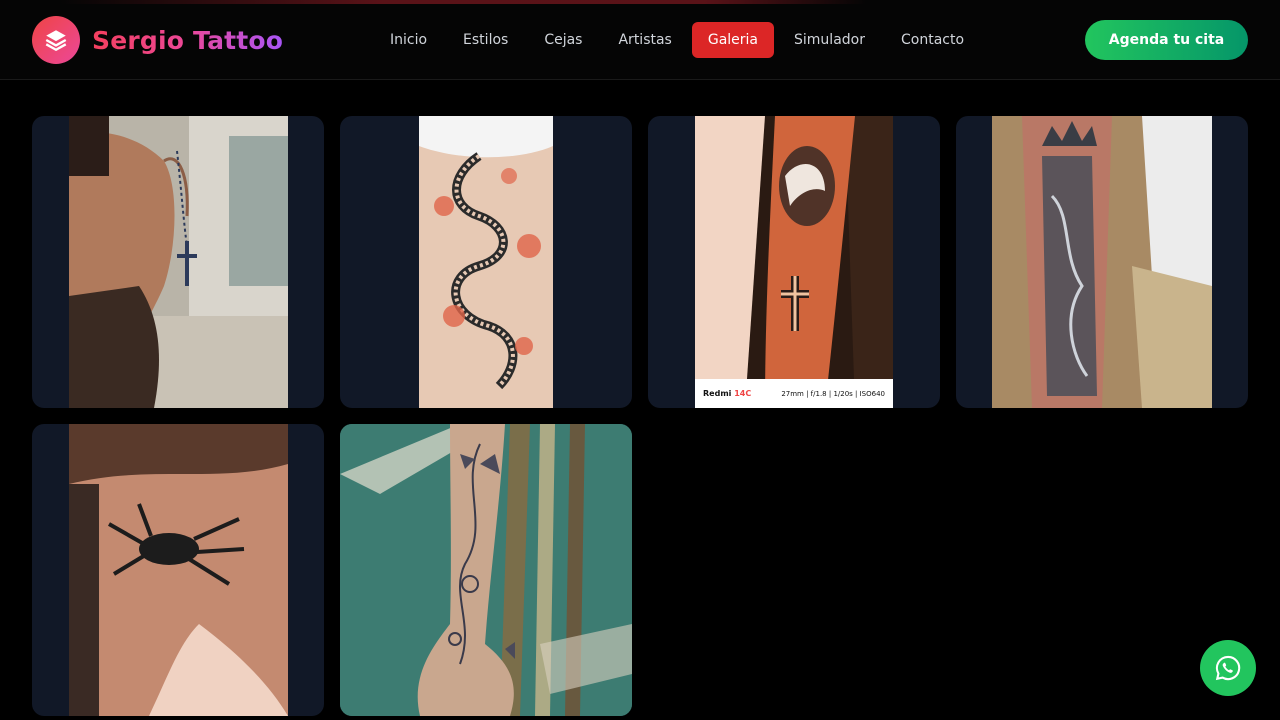  I want to click on whatsapp-button, so click(1228, 668).